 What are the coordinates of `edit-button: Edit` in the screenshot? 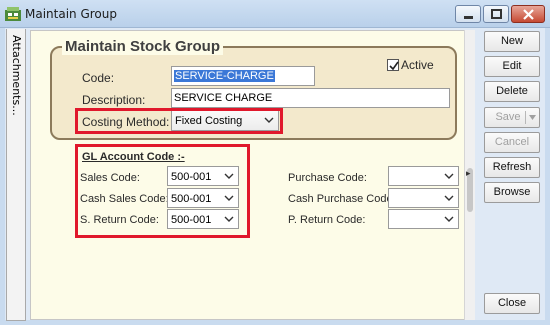 It's located at (512, 66).